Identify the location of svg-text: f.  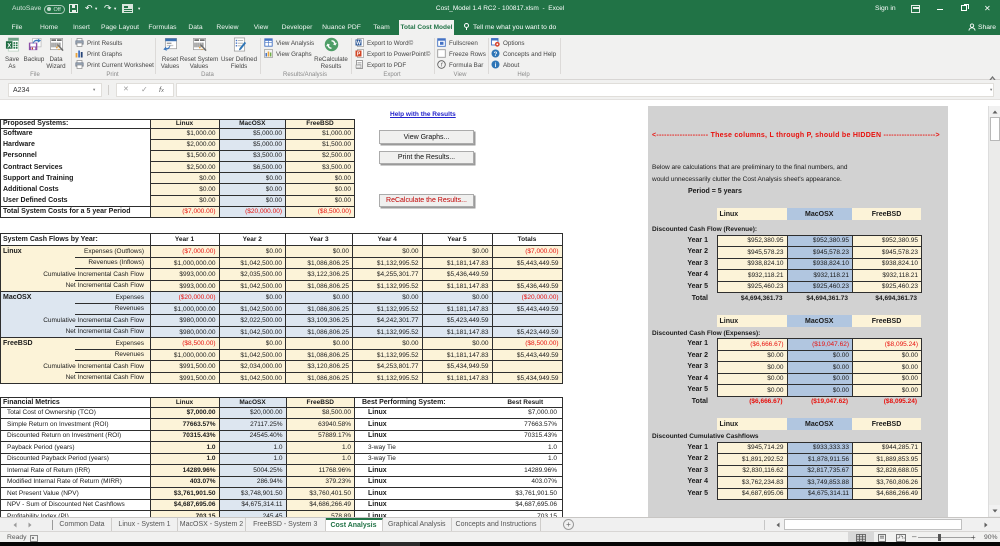
(442, 66).